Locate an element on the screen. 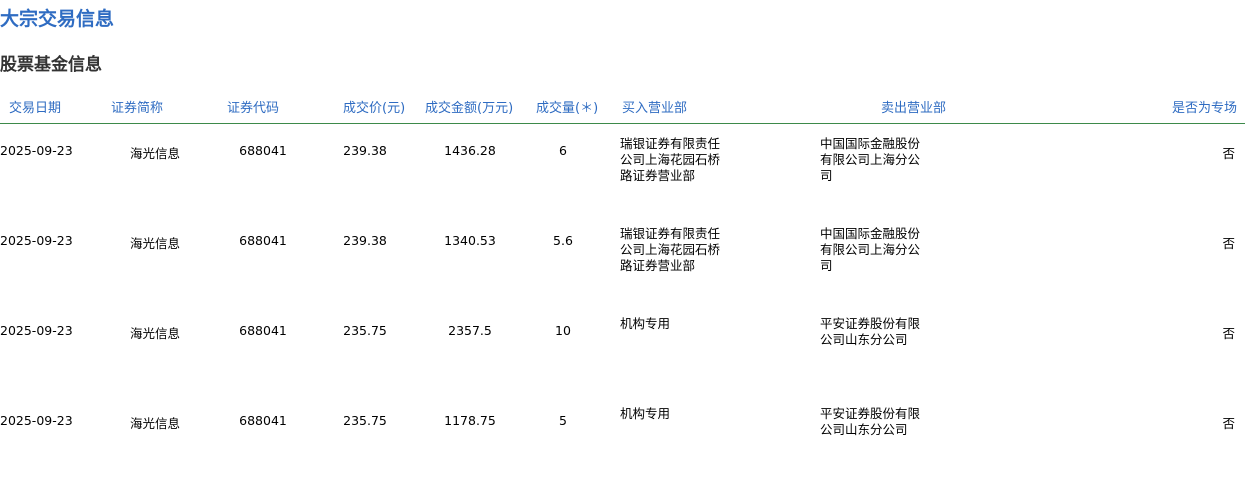 The width and height of the screenshot is (1245, 484). volume: 5.6 is located at coordinates (563, 240).